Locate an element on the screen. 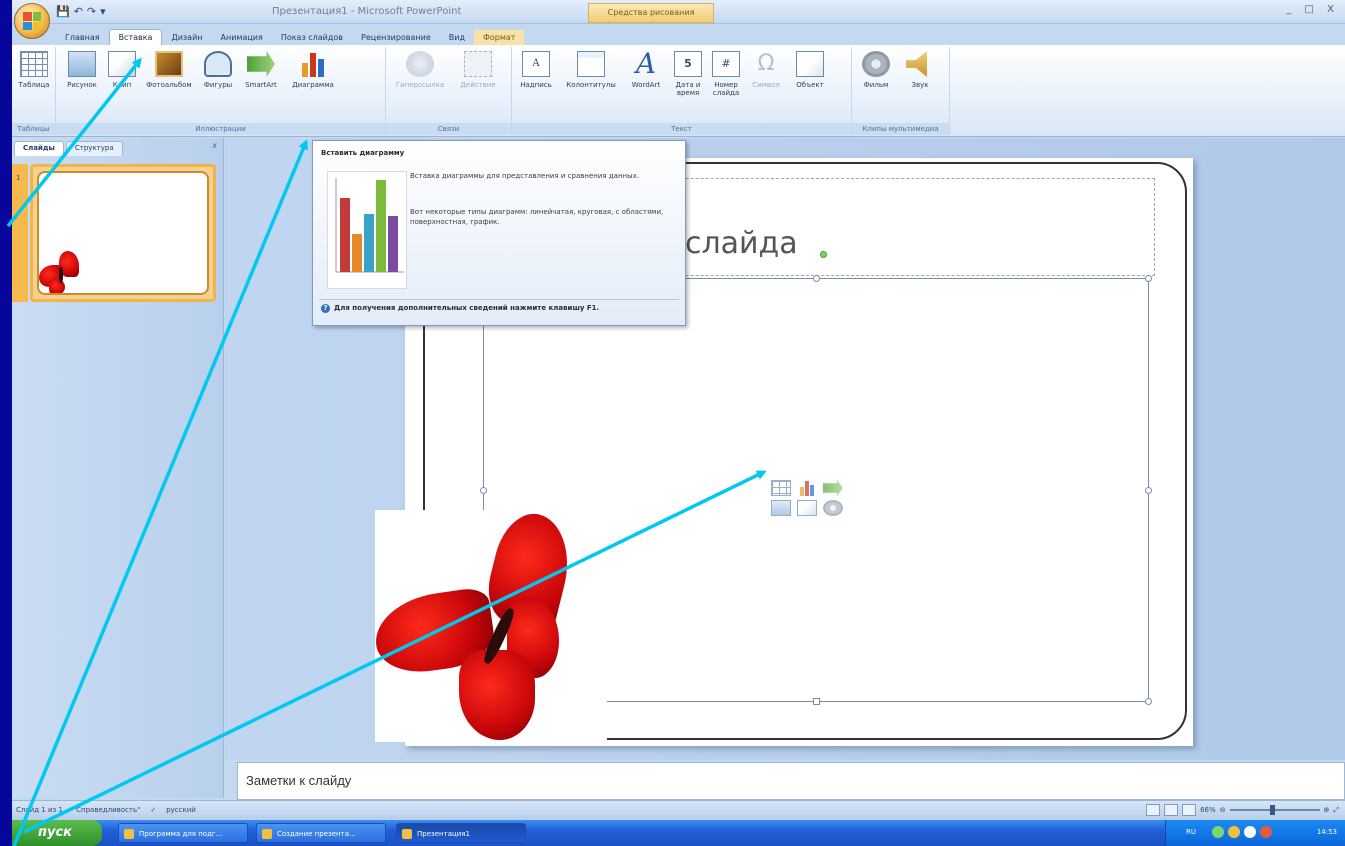 The image size is (1345, 846). picture-button: Рисунок is located at coordinates (82, 70).